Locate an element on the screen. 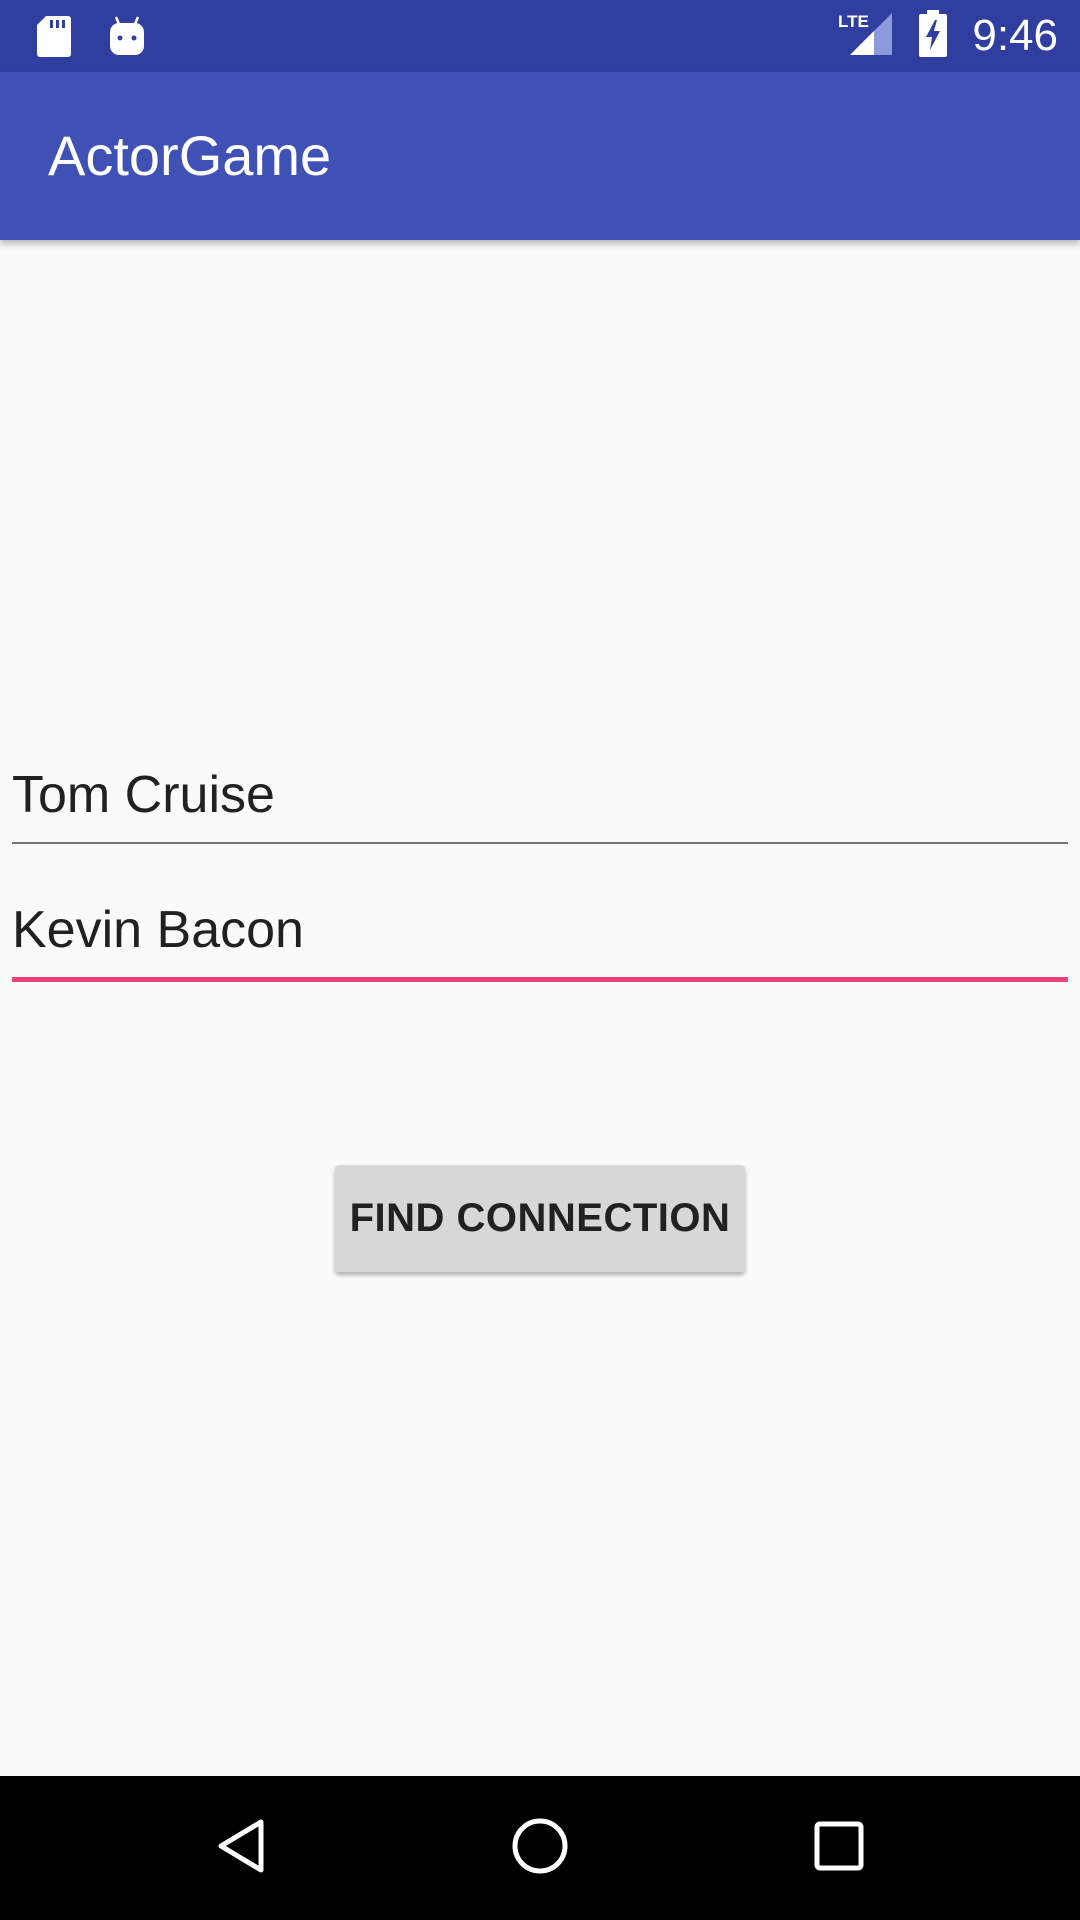  lte-label: LTE is located at coordinates (853, 21).